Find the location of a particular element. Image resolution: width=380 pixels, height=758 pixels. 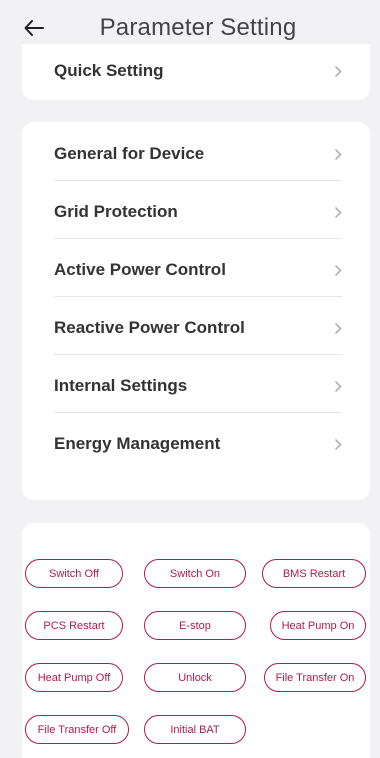

menu-item-active-power-control: Active Power Control is located at coordinates (199, 270).